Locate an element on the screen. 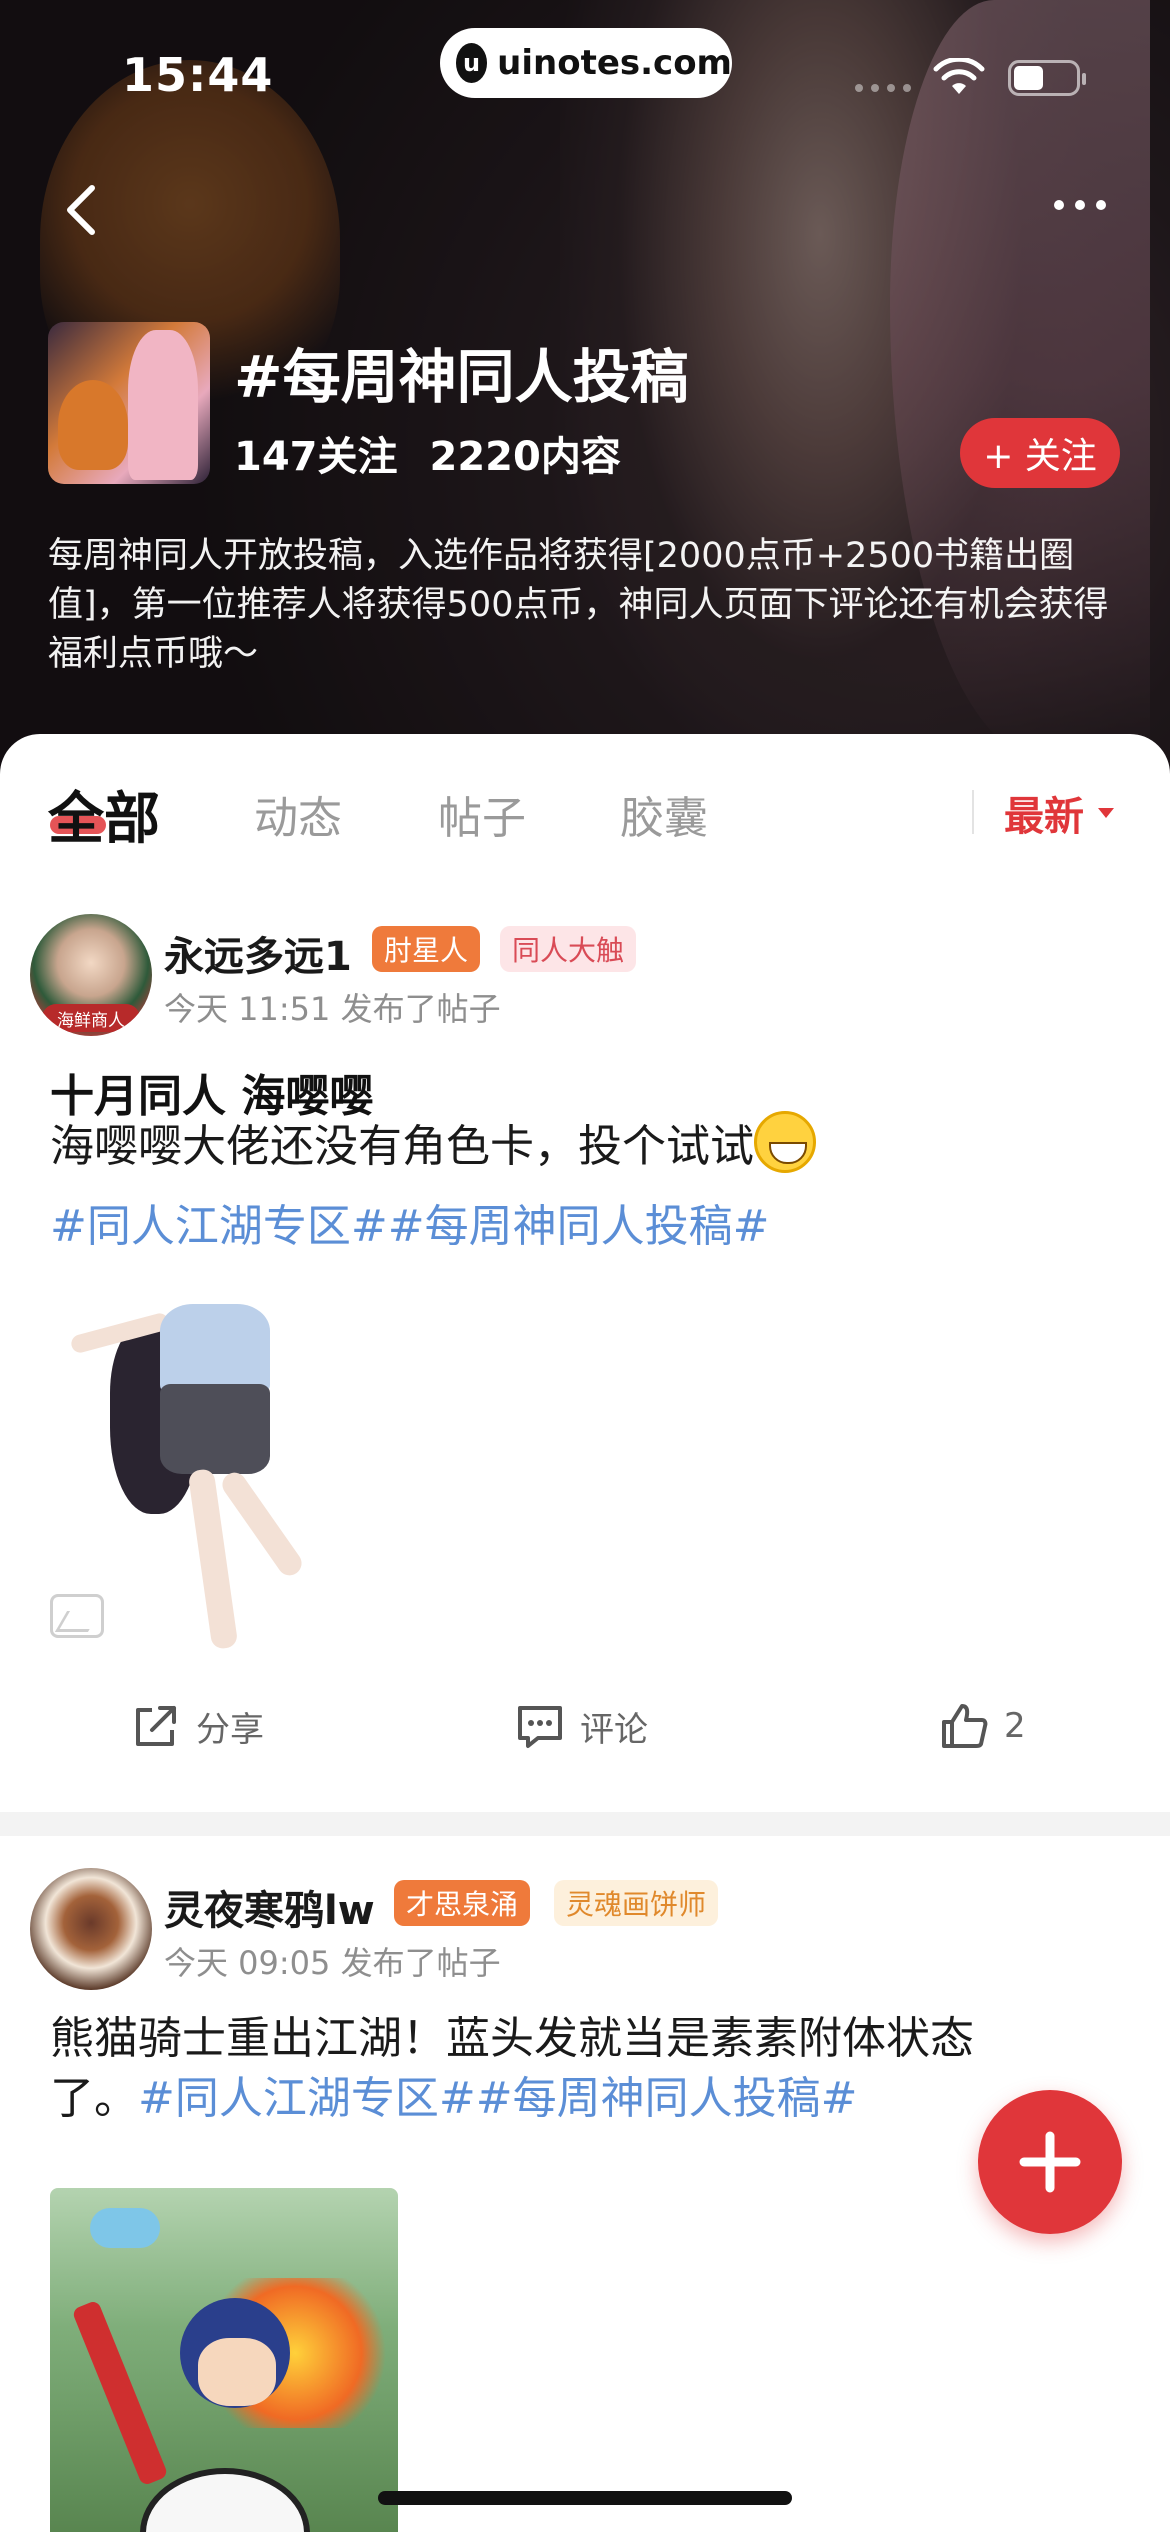  watermark-logo: u is located at coordinates (472, 63).